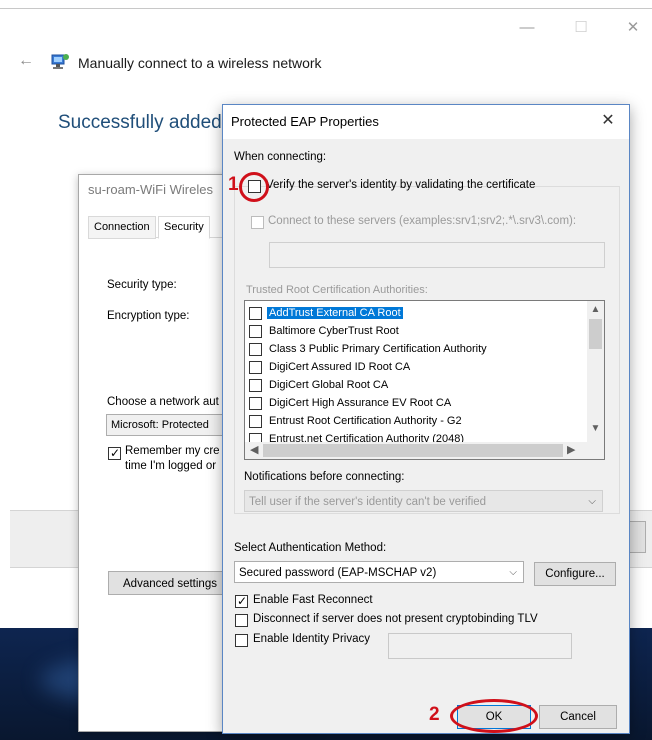  Describe the element at coordinates (335, 313) in the screenshot. I see `ca-item-label: AddTrust External CA Root` at that location.